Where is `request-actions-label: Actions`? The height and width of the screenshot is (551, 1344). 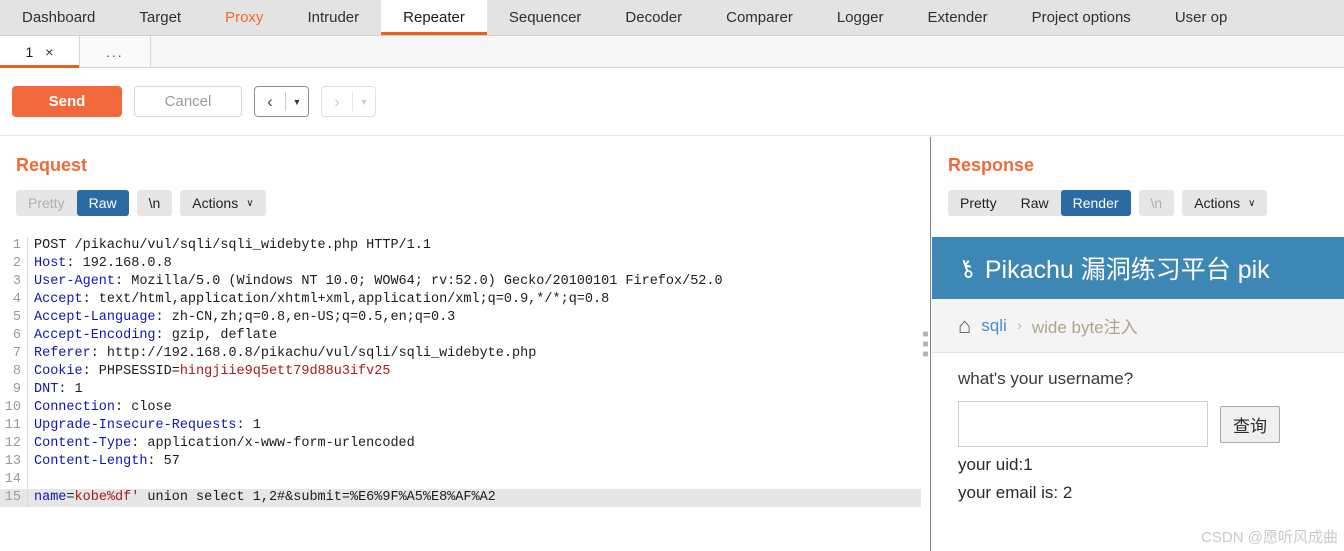 request-actions-label: Actions is located at coordinates (215, 203).